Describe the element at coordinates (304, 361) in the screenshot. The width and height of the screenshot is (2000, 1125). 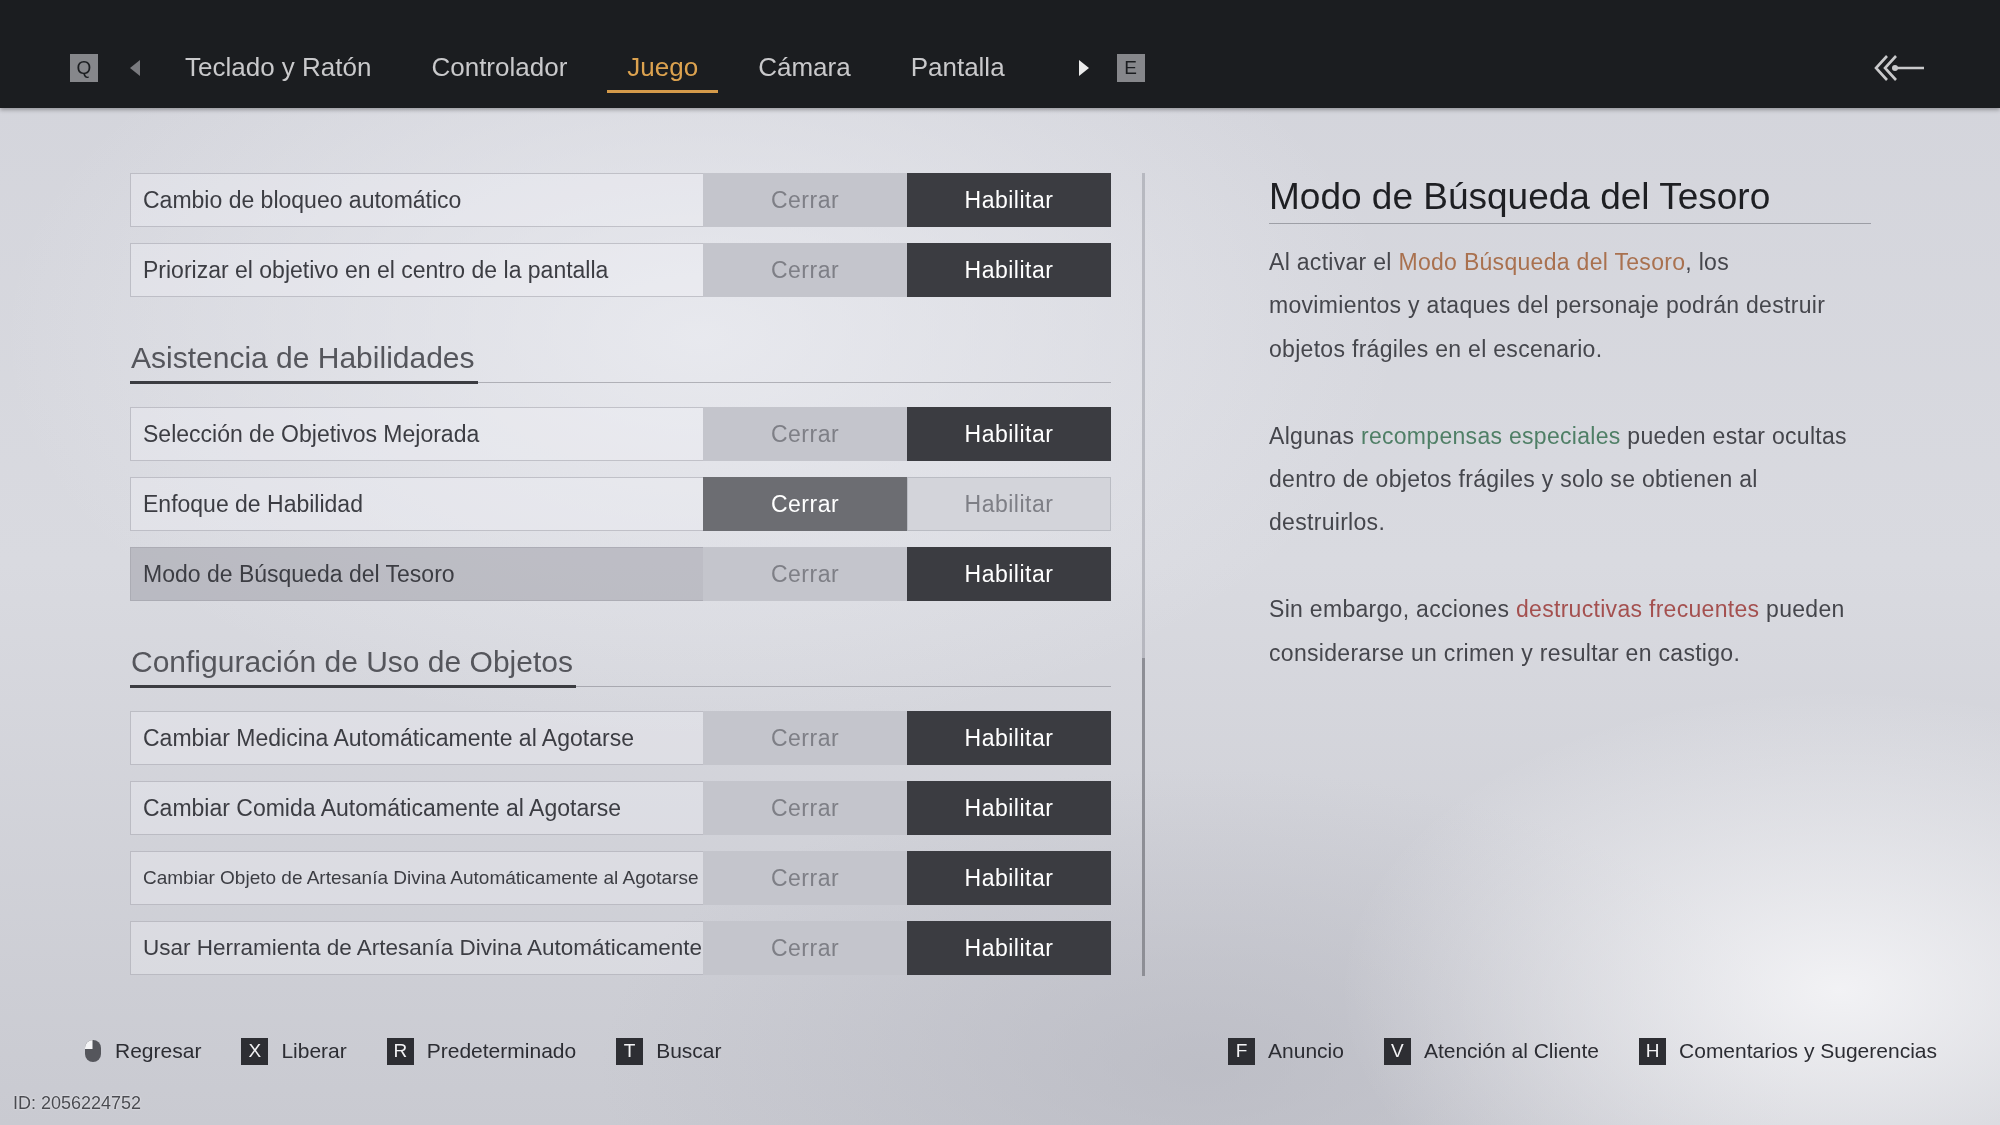
I see `section-heading: Asistencia de Habilidades` at that location.